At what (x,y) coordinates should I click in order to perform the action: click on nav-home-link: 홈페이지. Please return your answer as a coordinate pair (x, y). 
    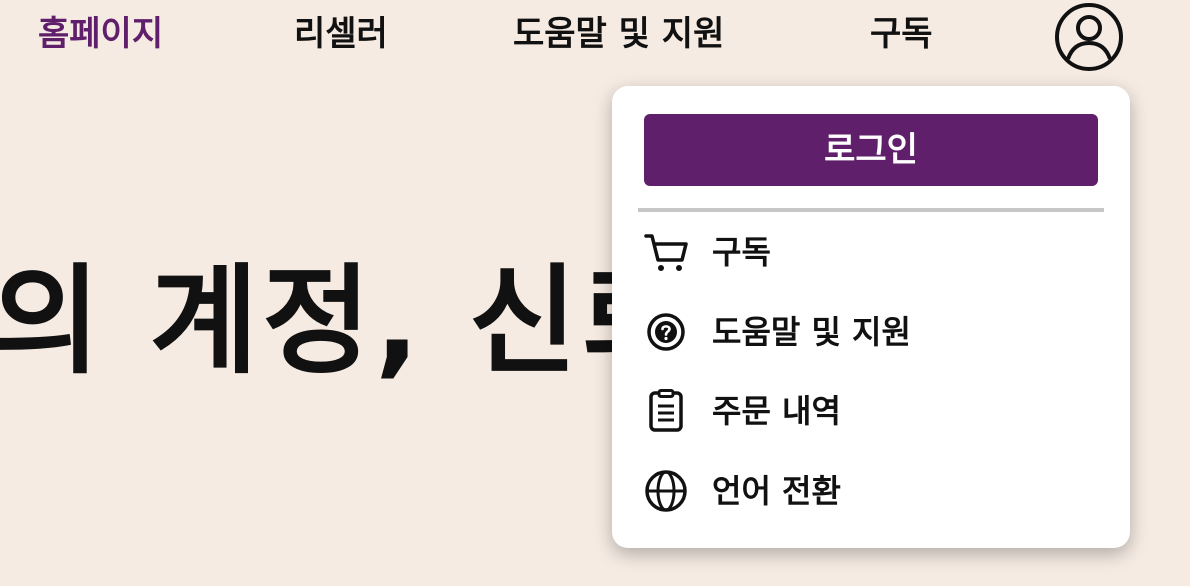
    Looking at the image, I should click on (100, 34).